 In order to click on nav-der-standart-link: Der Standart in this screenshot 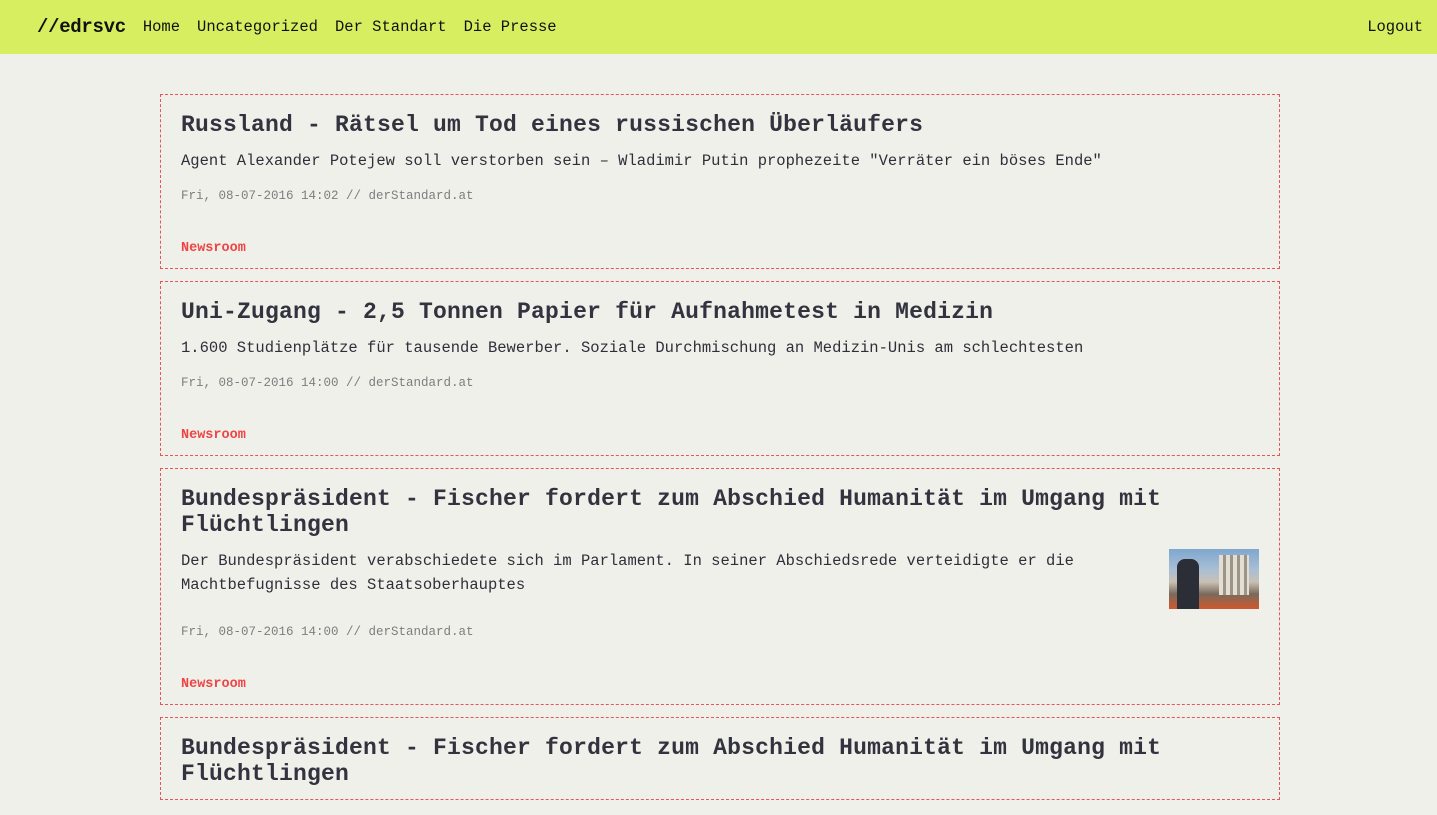, I will do `click(391, 27)`.